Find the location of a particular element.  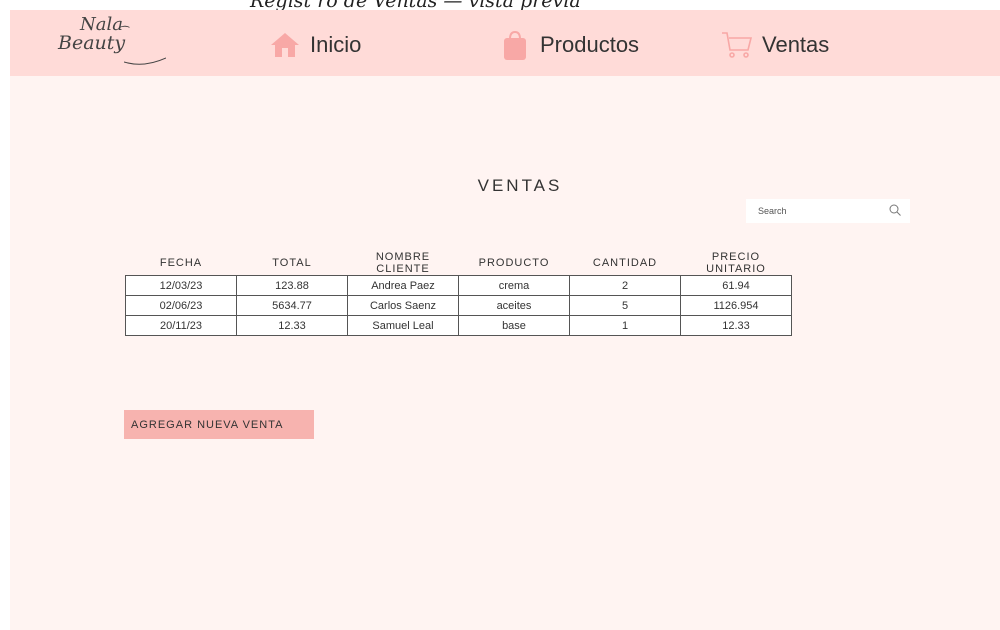

header-total: TOTAL is located at coordinates (292, 263).